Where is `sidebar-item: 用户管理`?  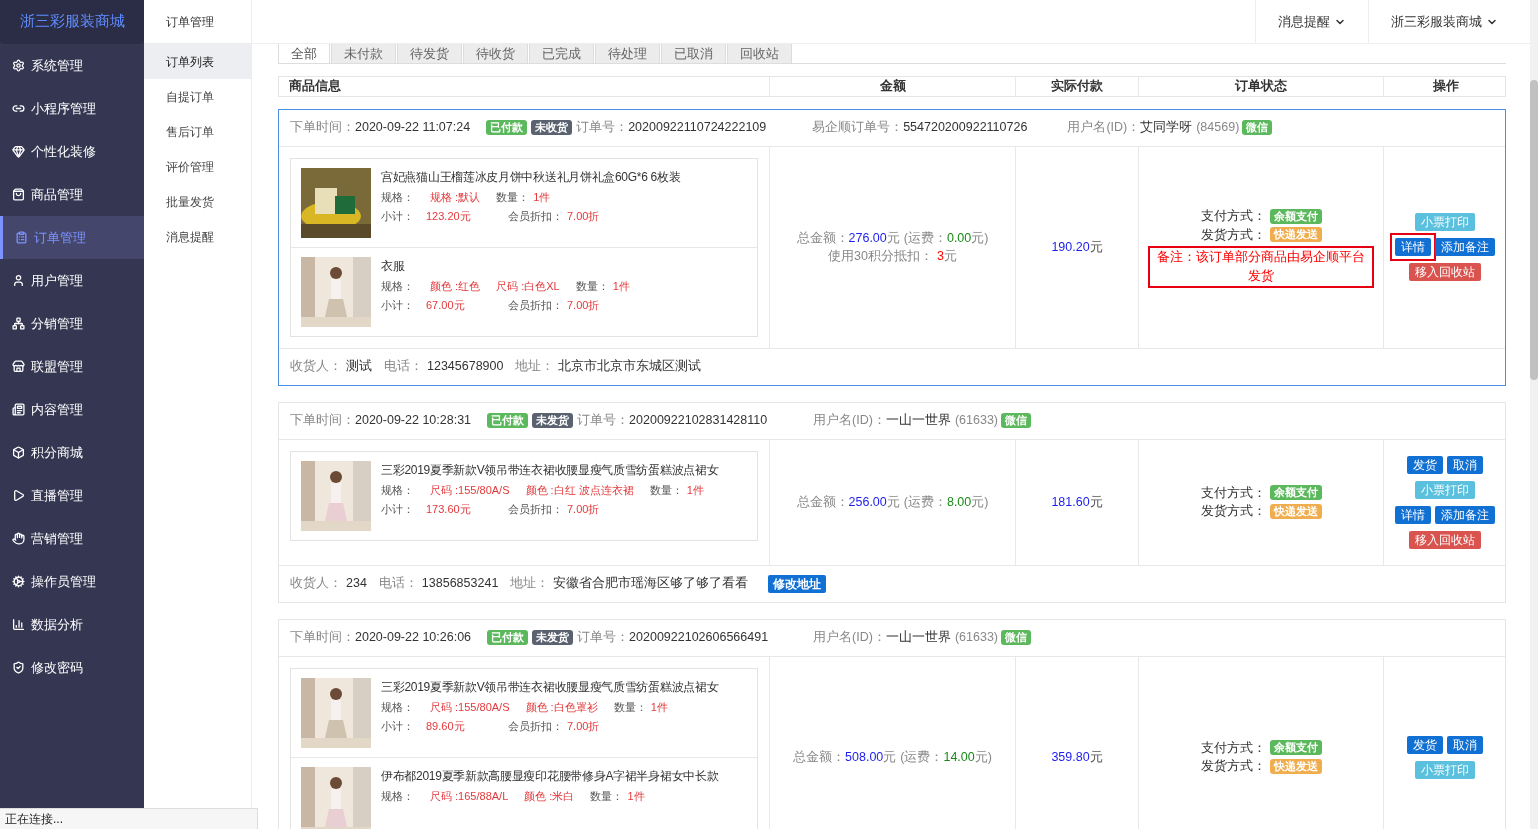
sidebar-item: 用户管理 is located at coordinates (72, 280).